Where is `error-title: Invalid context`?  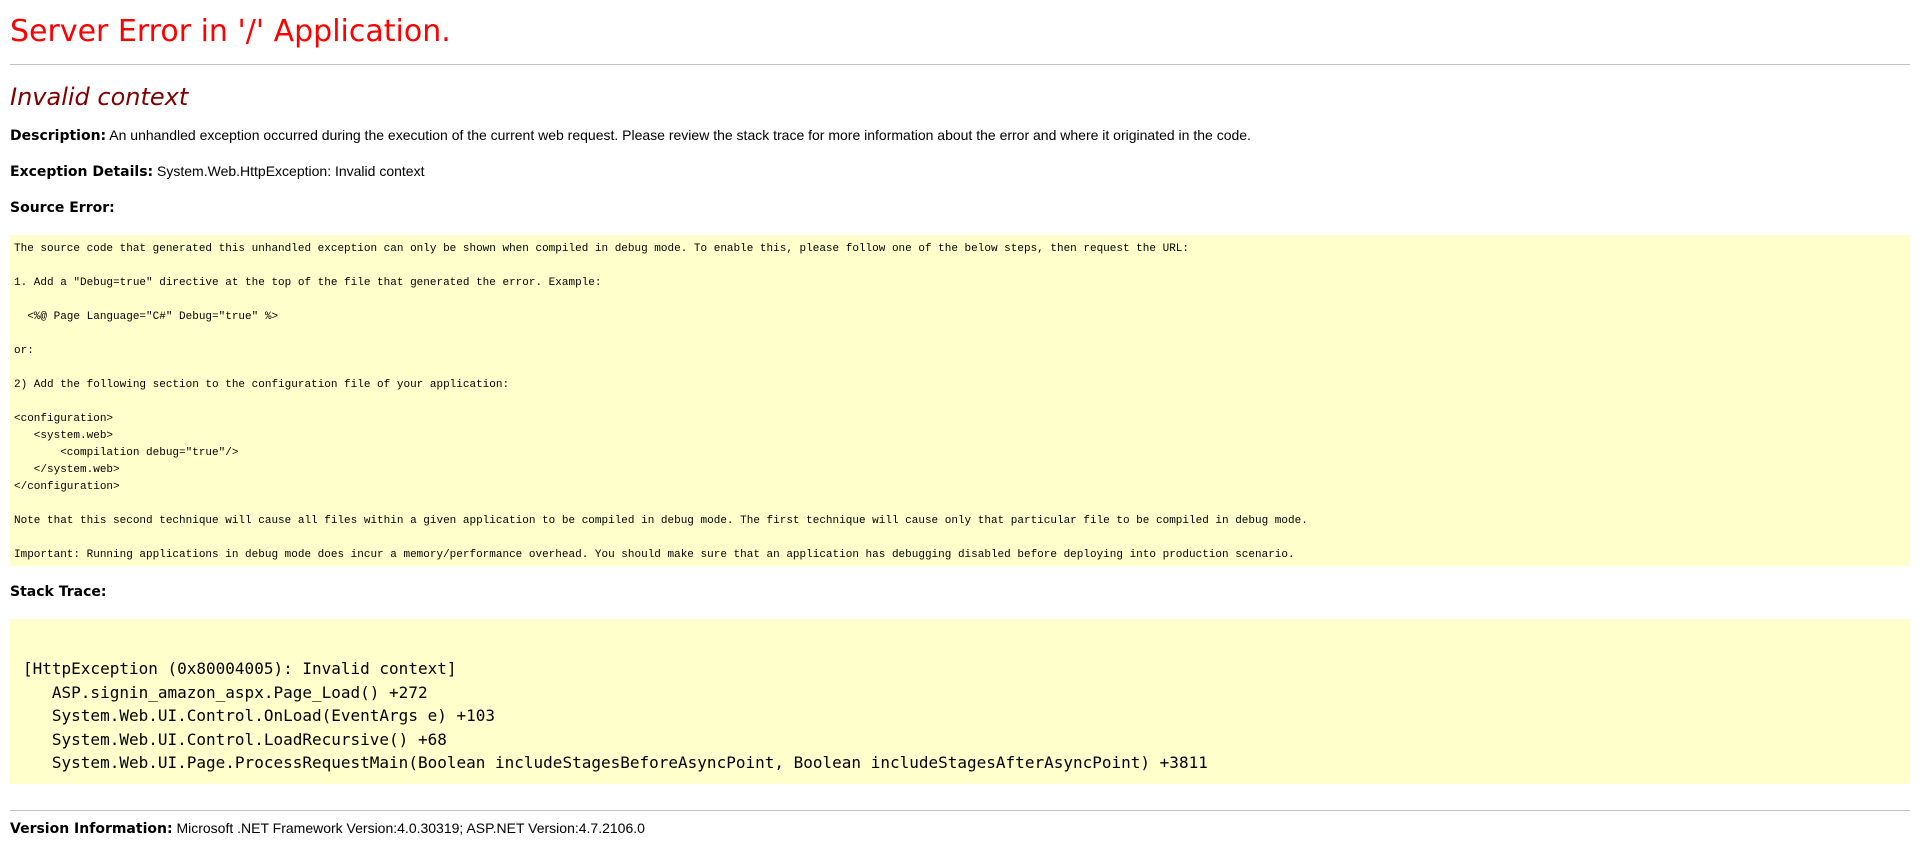
error-title: Invalid context is located at coordinates (99, 97).